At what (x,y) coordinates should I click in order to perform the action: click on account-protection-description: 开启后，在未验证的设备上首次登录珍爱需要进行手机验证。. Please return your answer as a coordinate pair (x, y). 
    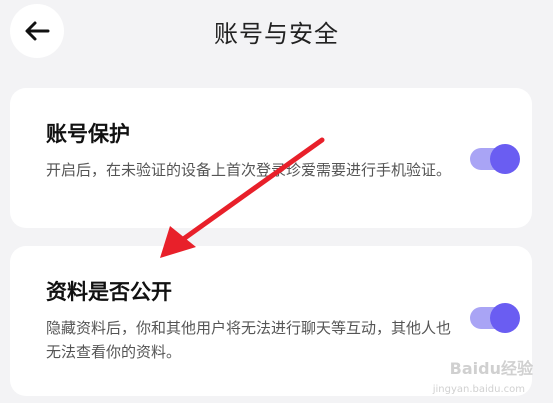
    Looking at the image, I should click on (249, 170).